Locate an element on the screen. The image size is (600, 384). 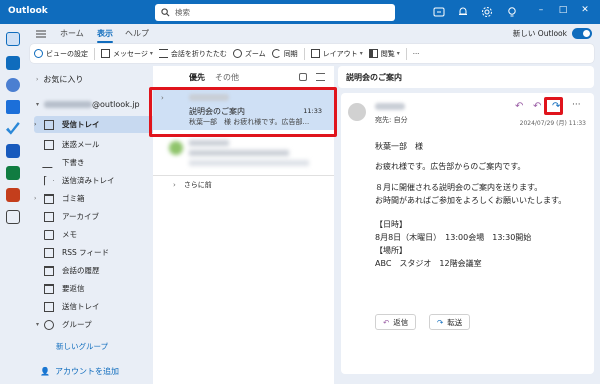
list-header: 優先 その他 is located at coordinates (243, 77).